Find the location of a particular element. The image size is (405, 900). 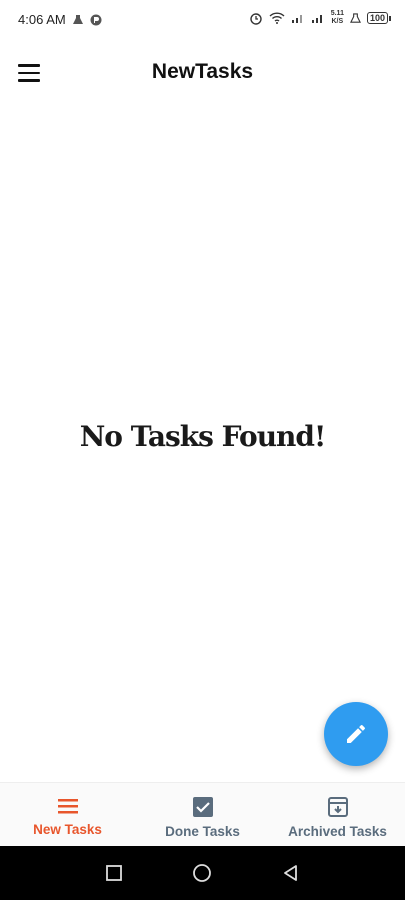

triangle-back-icon is located at coordinates (290, 873).